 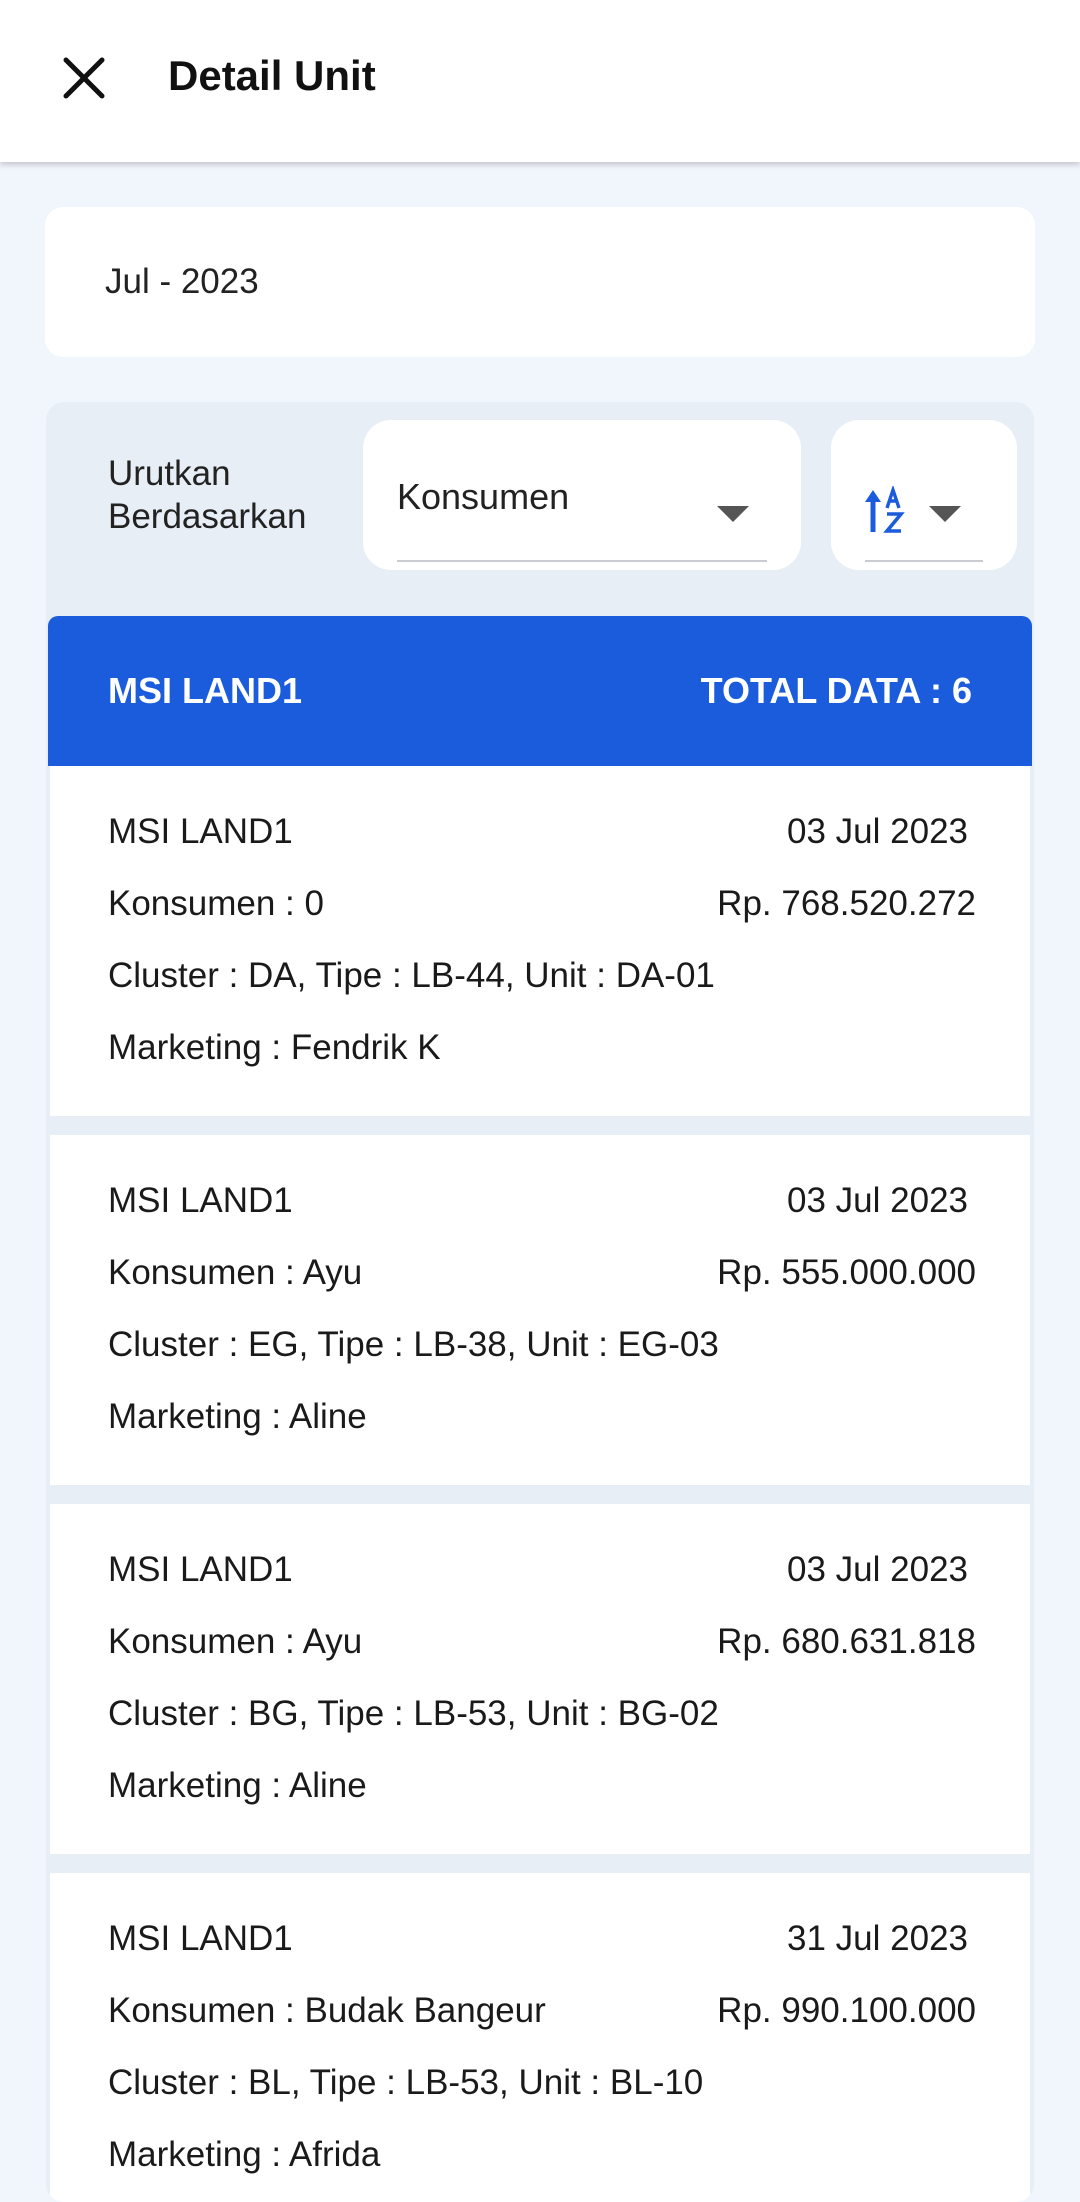 What do you see at coordinates (846, 903) in the screenshot?
I see `item-price: Rp. 768.520.272` at bounding box center [846, 903].